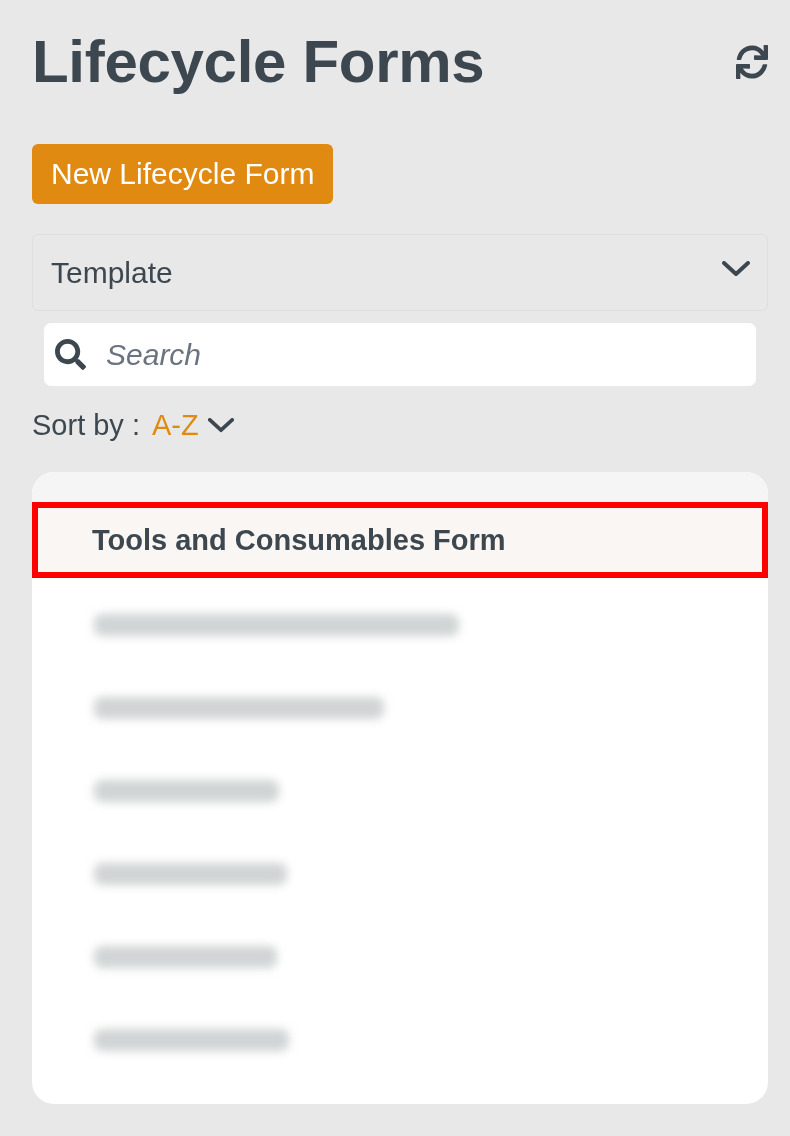 Image resolution: width=790 pixels, height=1136 pixels. I want to click on search-field: Search, so click(400, 354).